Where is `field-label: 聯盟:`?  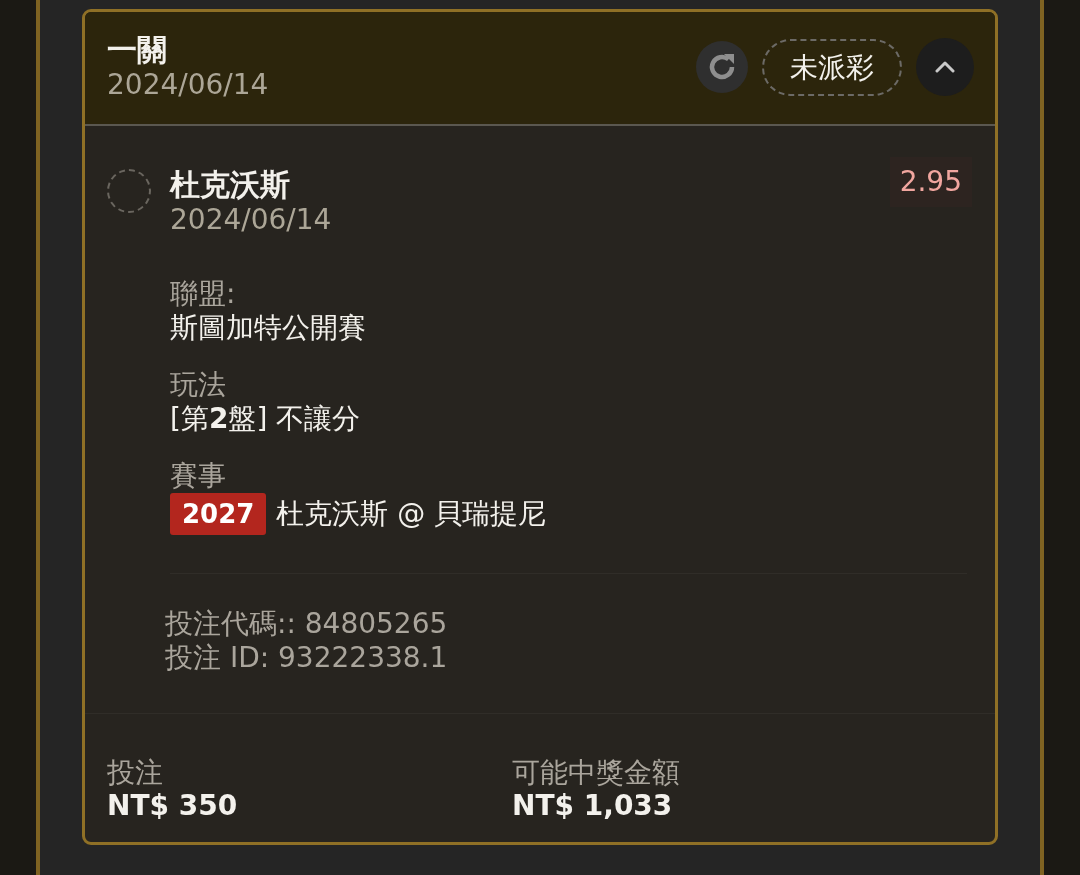
field-label: 聯盟: is located at coordinates (203, 294).